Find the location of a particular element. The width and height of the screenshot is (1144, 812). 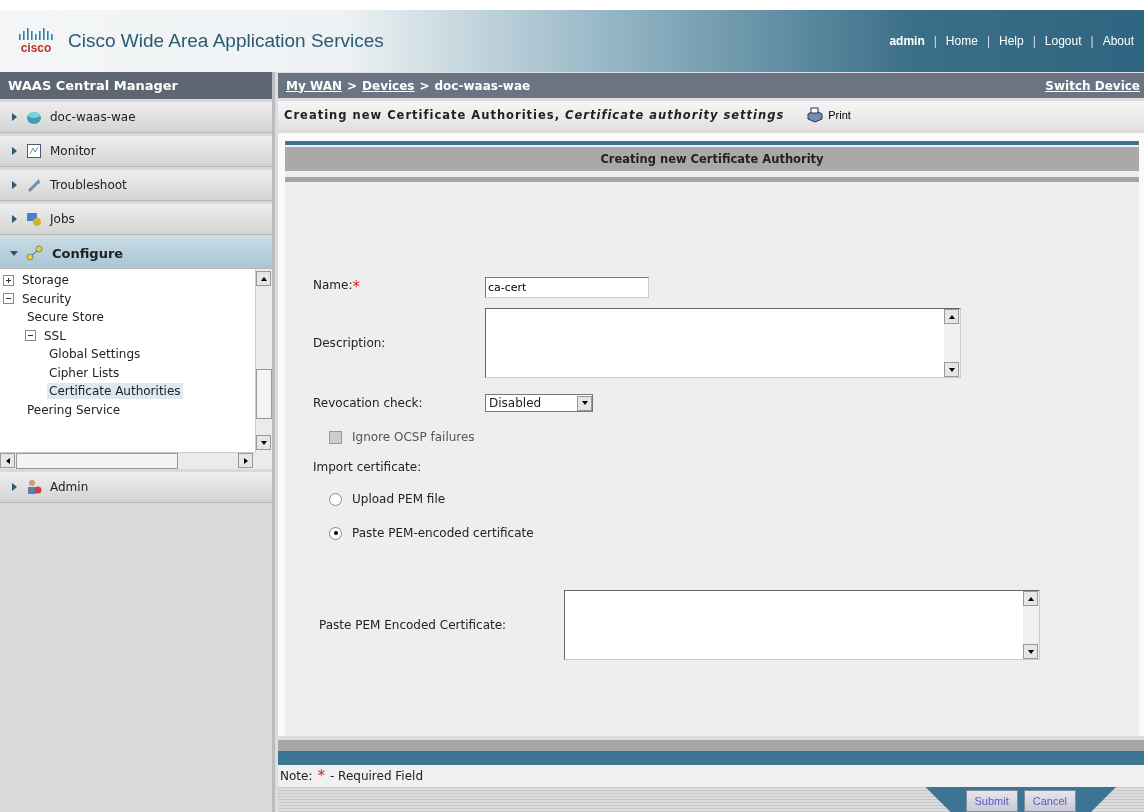

note-text: - Required Field is located at coordinates (376, 776).